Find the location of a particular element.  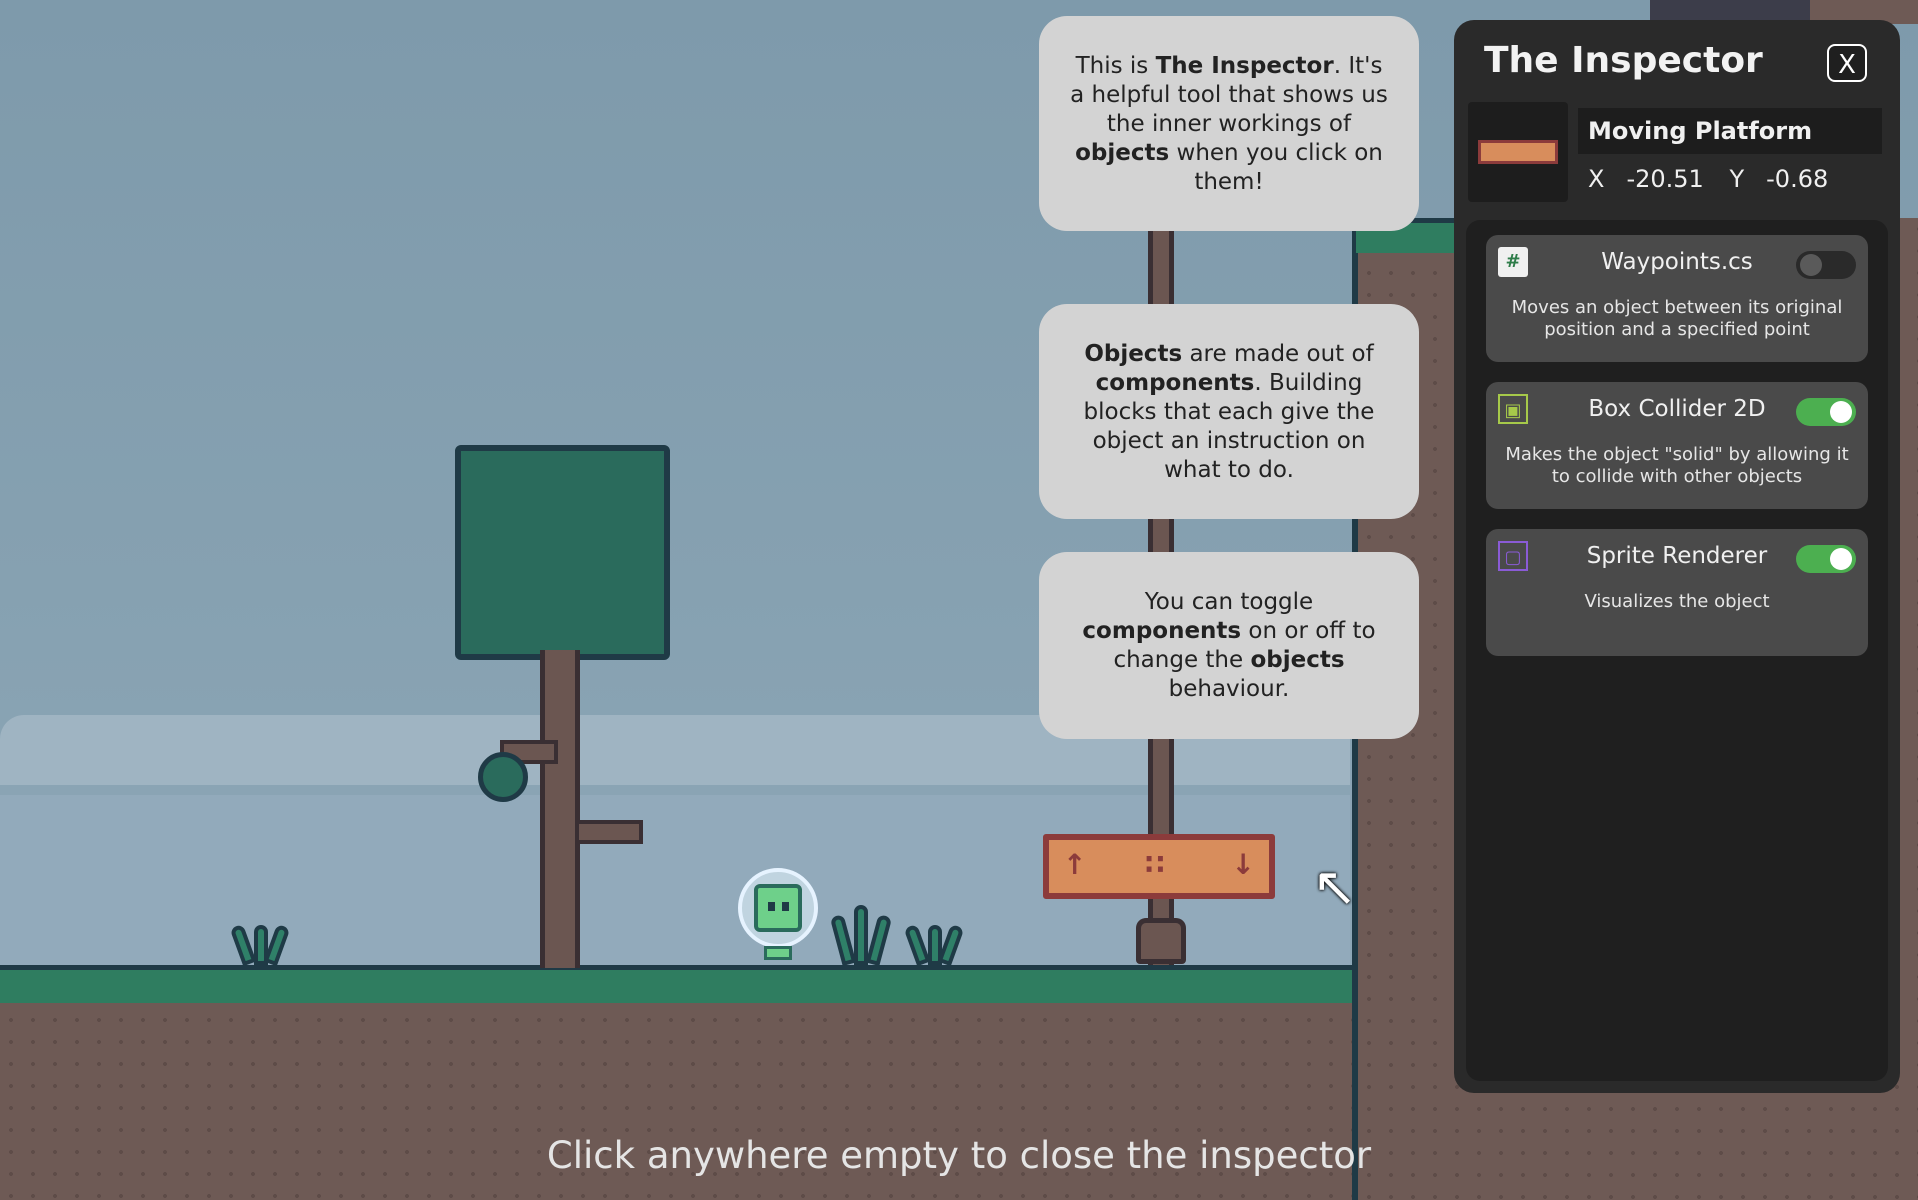

tree-trunk is located at coordinates (560, 809).